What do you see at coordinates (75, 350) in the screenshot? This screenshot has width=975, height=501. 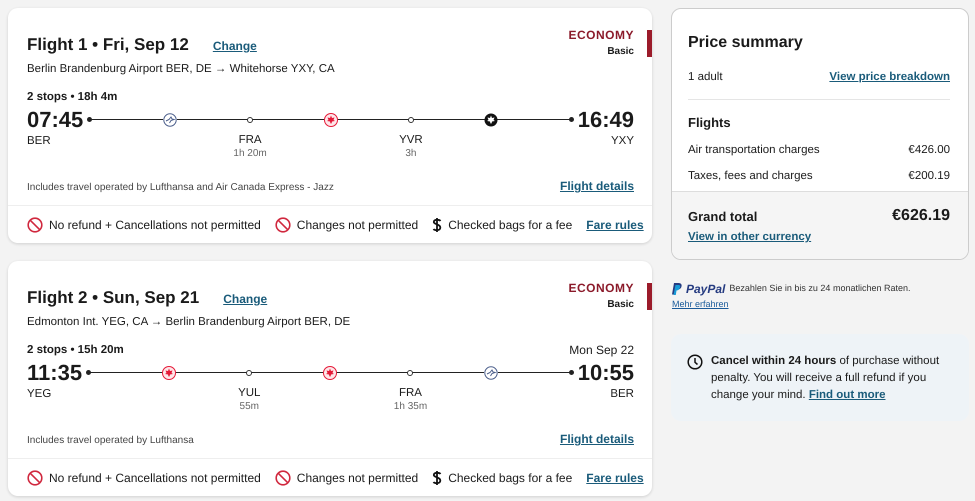 I see `stops-summary: 2 stops • 15h 20m` at bounding box center [75, 350].